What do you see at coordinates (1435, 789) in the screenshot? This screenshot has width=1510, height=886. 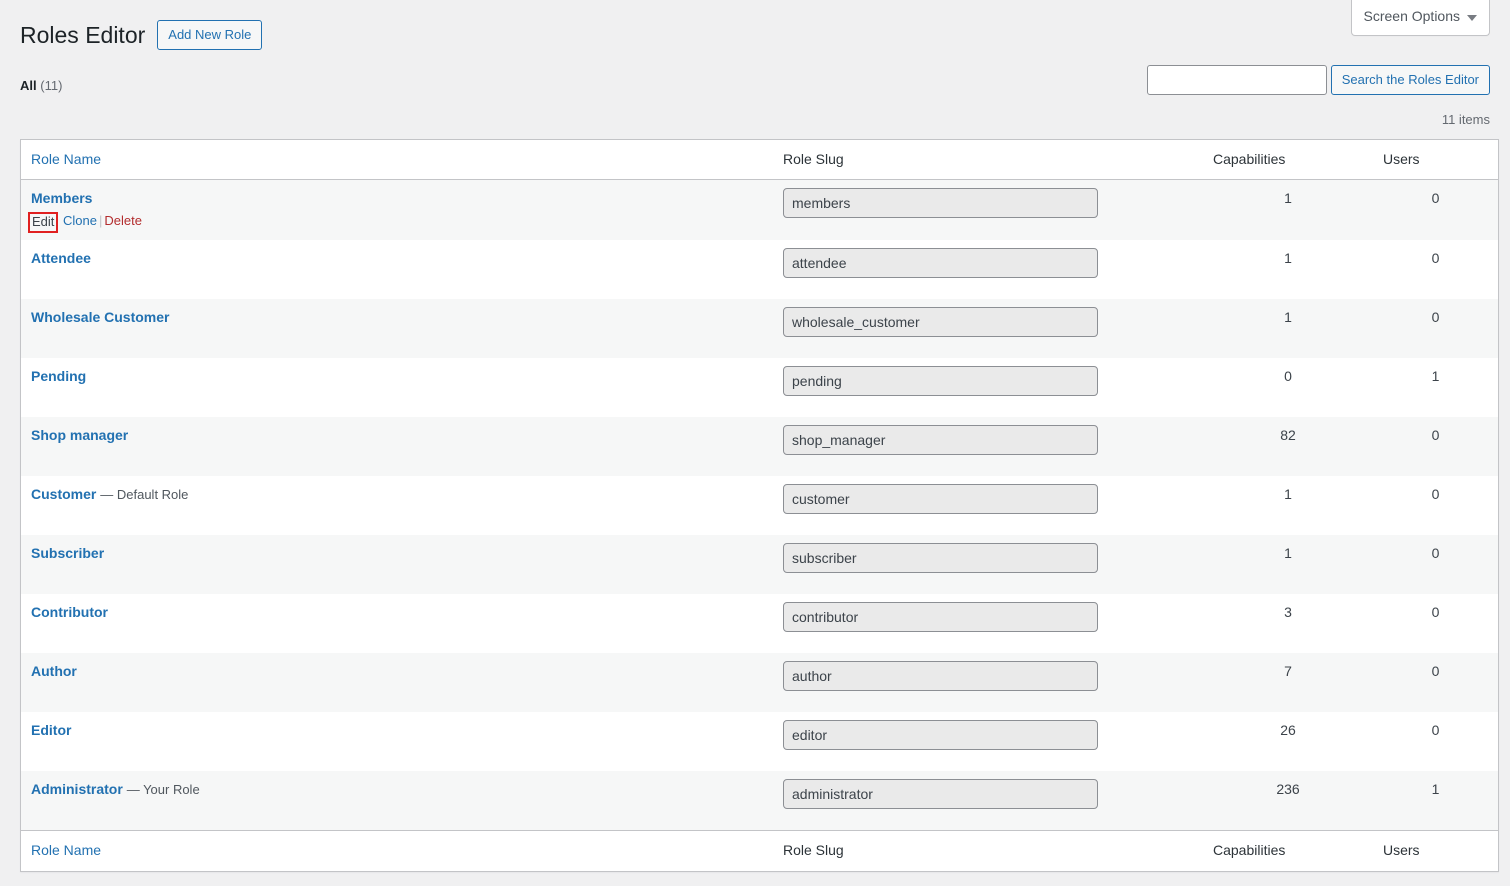 I see `cell-users-count: 1` at bounding box center [1435, 789].